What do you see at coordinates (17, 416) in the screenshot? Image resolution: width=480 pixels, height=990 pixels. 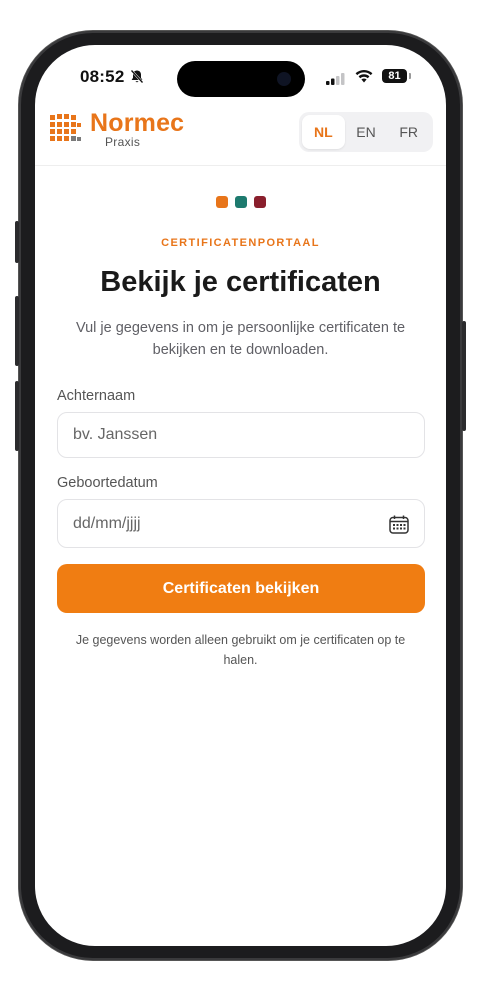 I see `volume-down-button` at bounding box center [17, 416].